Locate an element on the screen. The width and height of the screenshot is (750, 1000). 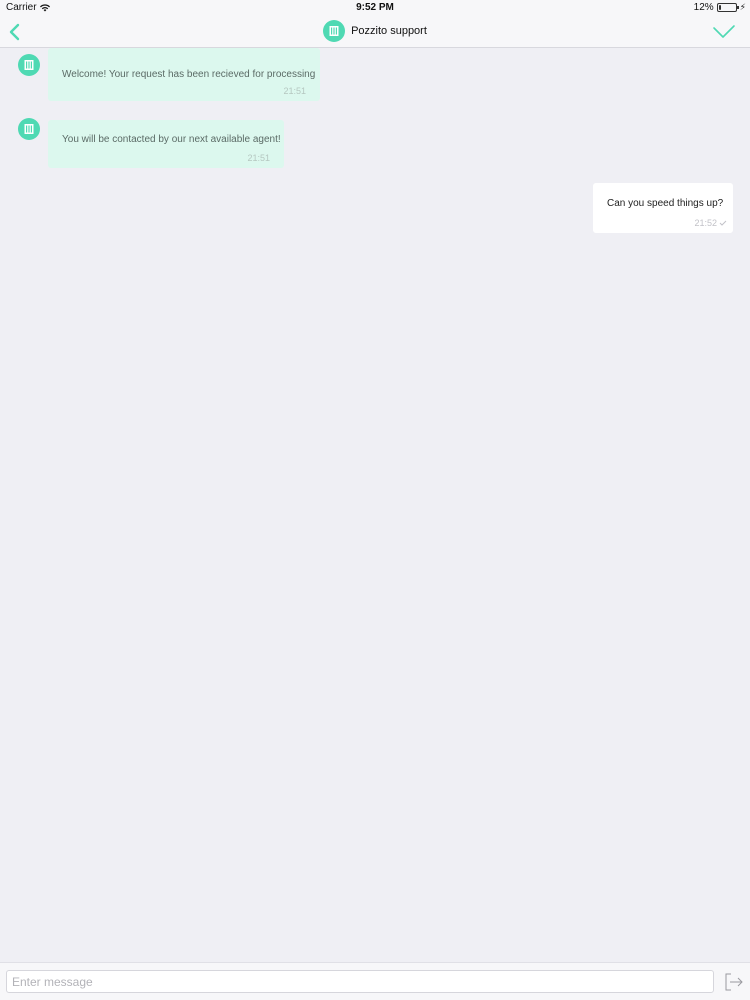
message-meta: 21:52 is located at coordinates (710, 223).